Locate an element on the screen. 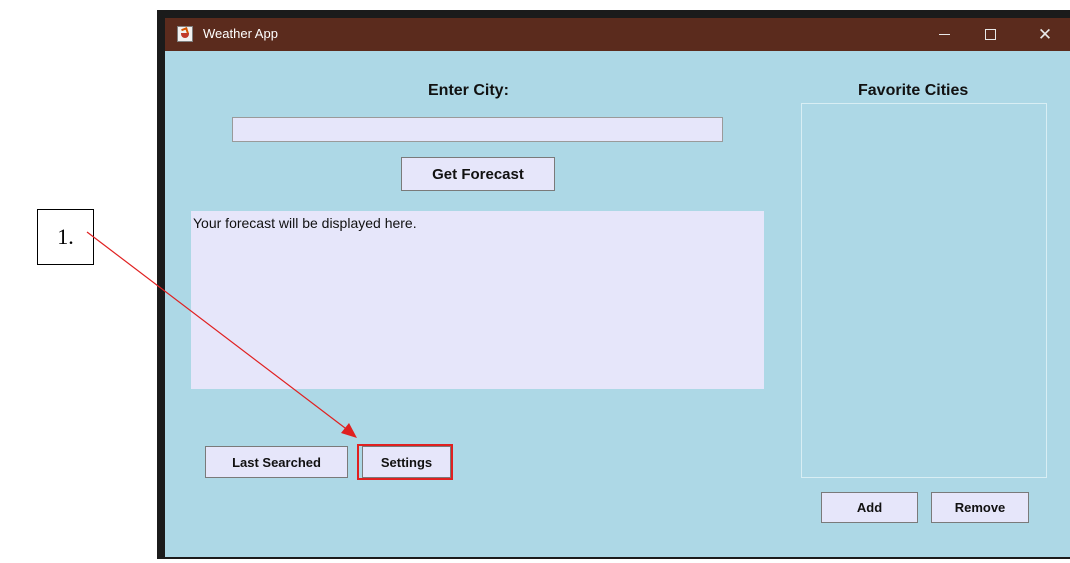 Image resolution: width=1070 pixels, height=563 pixels. callout-arrow-line is located at coordinates (218, 331).